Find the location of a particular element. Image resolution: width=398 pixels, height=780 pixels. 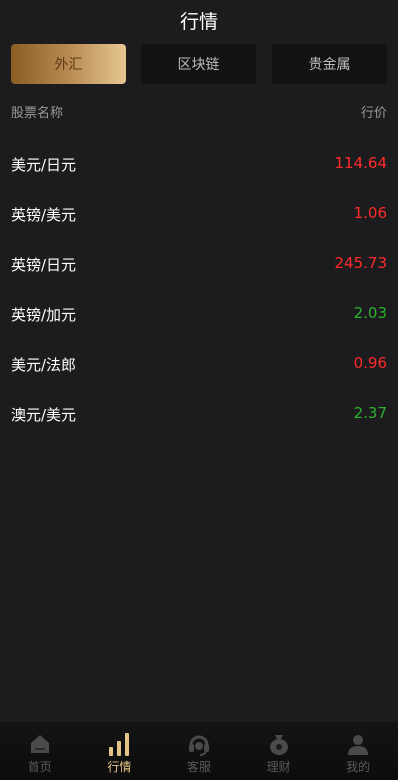

nav-wealth: 理财 is located at coordinates (279, 751).